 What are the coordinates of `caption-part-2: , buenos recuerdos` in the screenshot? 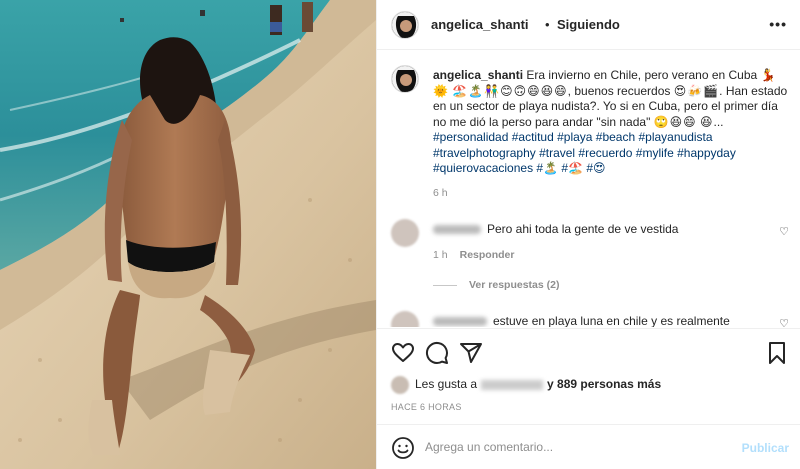 It's located at (619, 90).